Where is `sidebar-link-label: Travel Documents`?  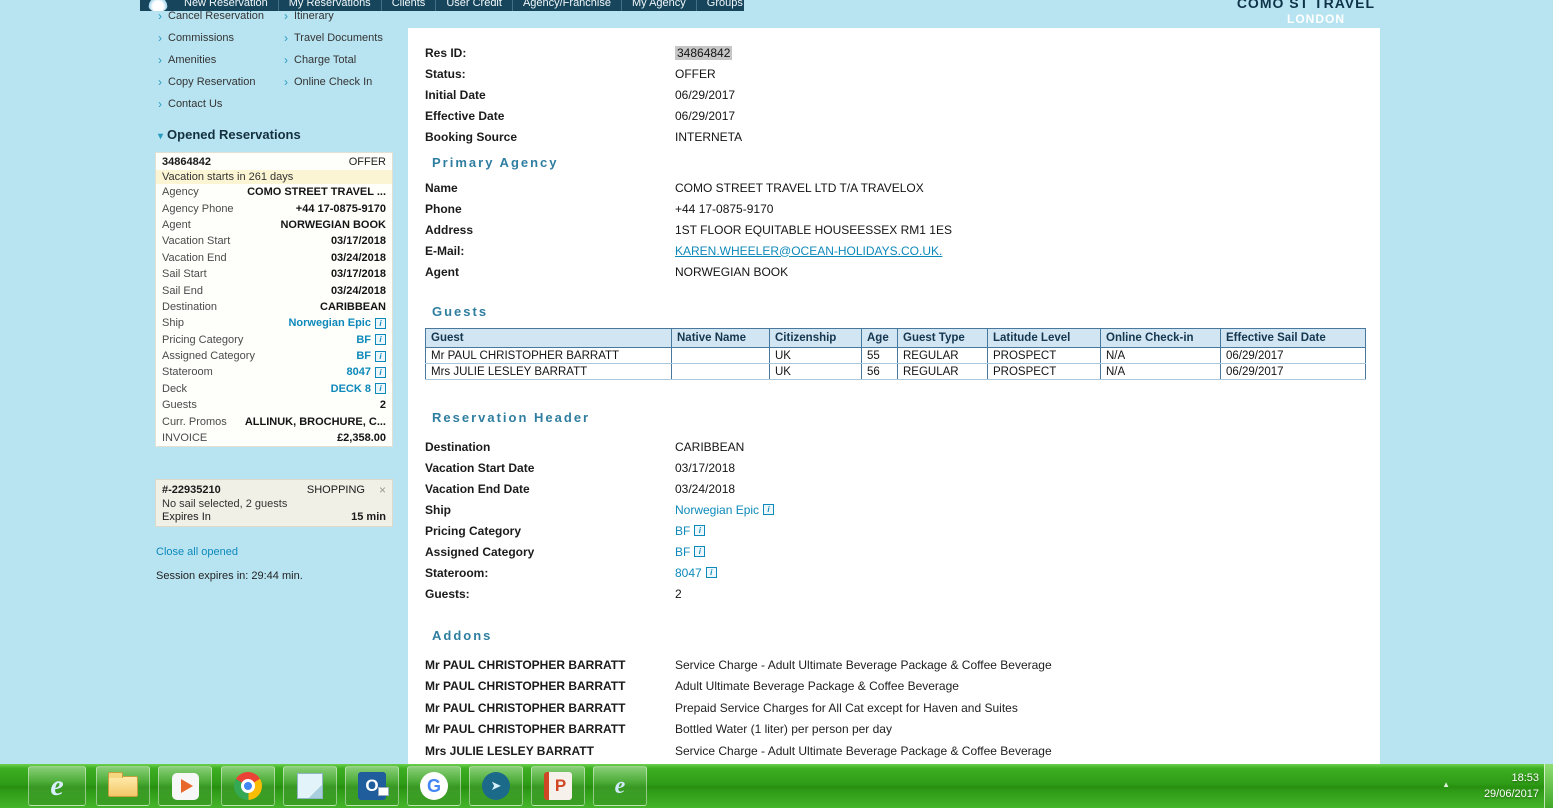 sidebar-link-label: Travel Documents is located at coordinates (338, 38).